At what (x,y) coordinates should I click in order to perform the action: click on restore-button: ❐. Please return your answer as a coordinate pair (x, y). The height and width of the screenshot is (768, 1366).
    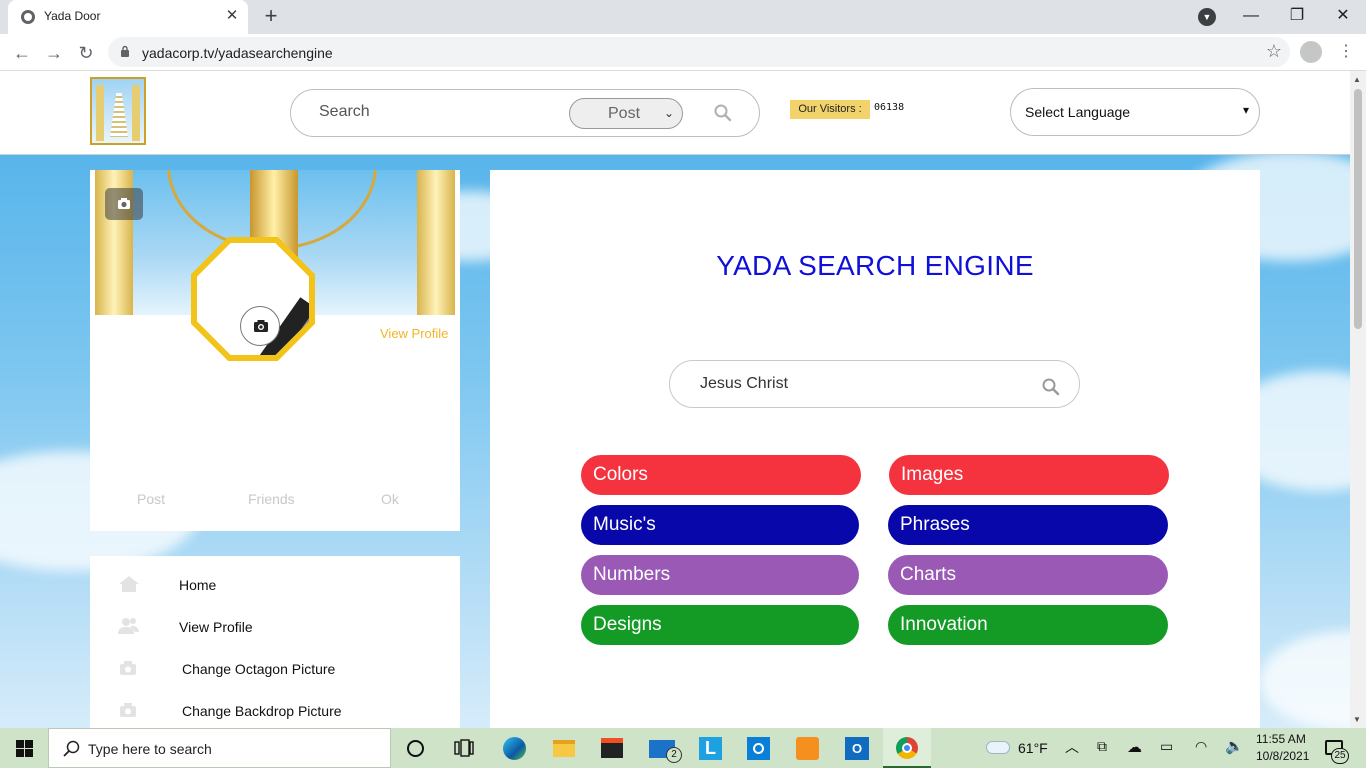
    Looking at the image, I should click on (1297, 16).